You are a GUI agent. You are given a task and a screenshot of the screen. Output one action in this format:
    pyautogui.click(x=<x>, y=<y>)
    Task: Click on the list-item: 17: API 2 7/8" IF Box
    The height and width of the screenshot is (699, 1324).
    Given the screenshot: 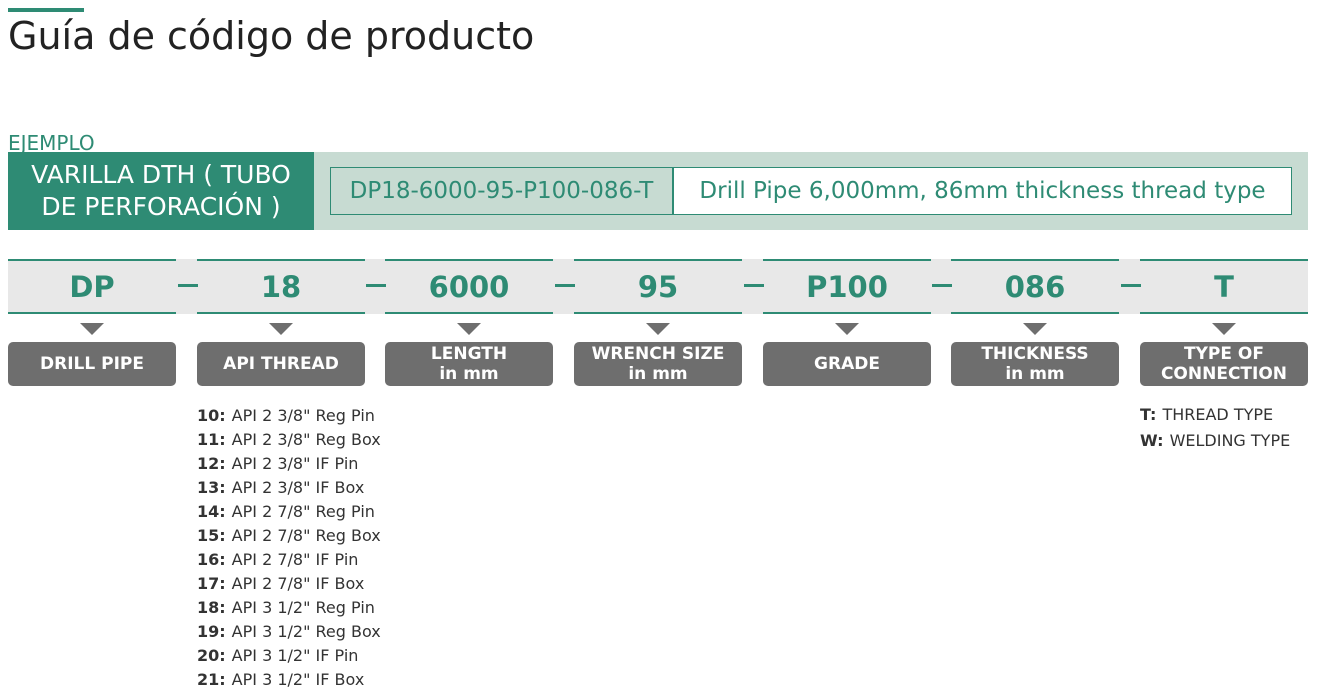 What is the action you would take?
    pyautogui.click(x=289, y=584)
    